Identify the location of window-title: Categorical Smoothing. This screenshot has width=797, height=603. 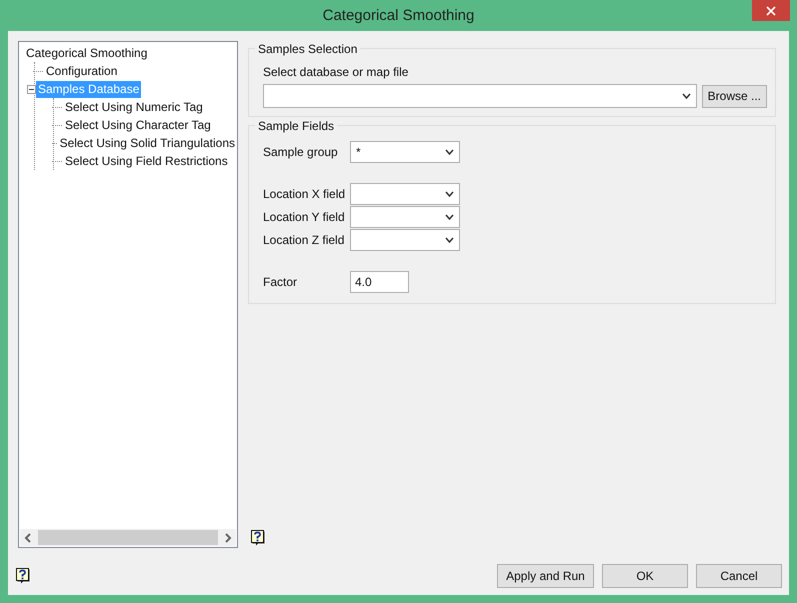
(398, 15).